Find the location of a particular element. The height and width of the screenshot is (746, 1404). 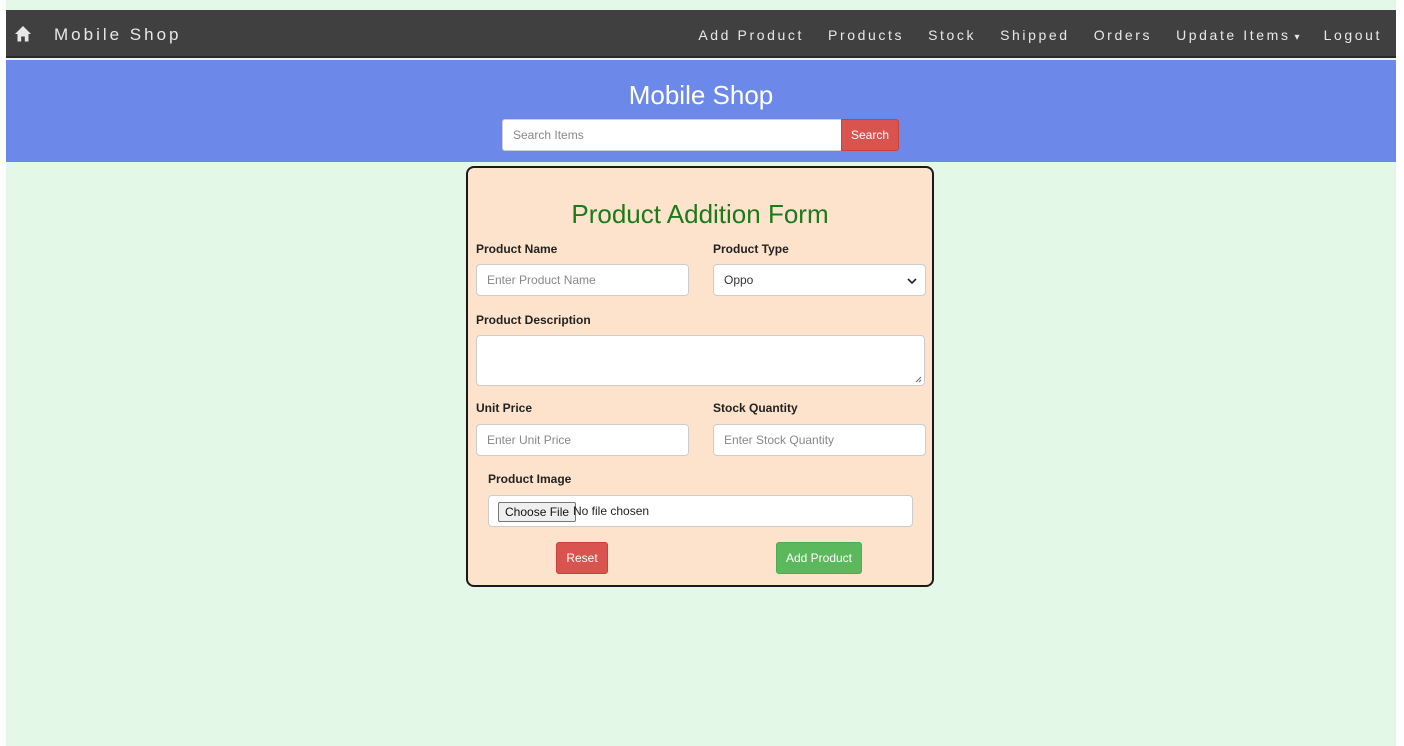

product-type-label: Product Type is located at coordinates (751, 249).